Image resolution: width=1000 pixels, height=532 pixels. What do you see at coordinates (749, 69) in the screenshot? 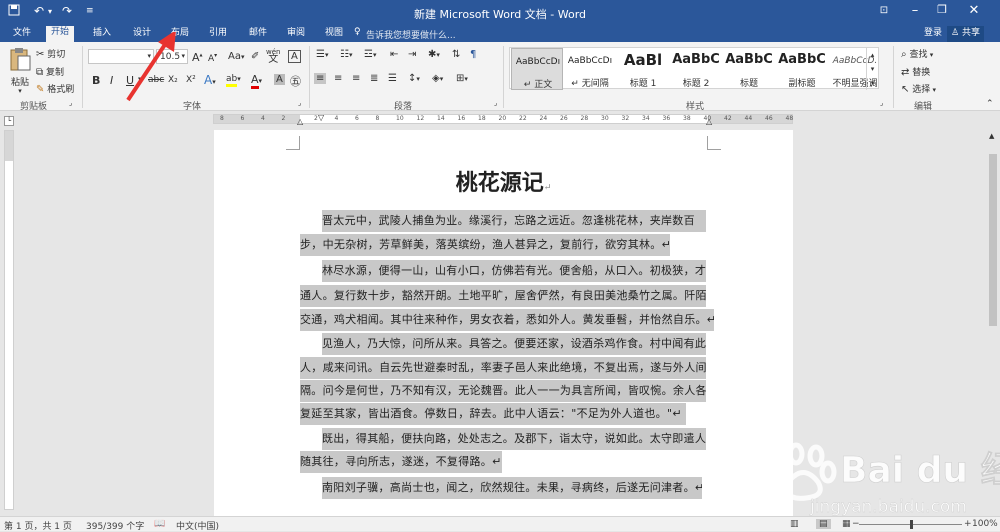
I see `style-title: AaBbC 标题` at bounding box center [749, 69].